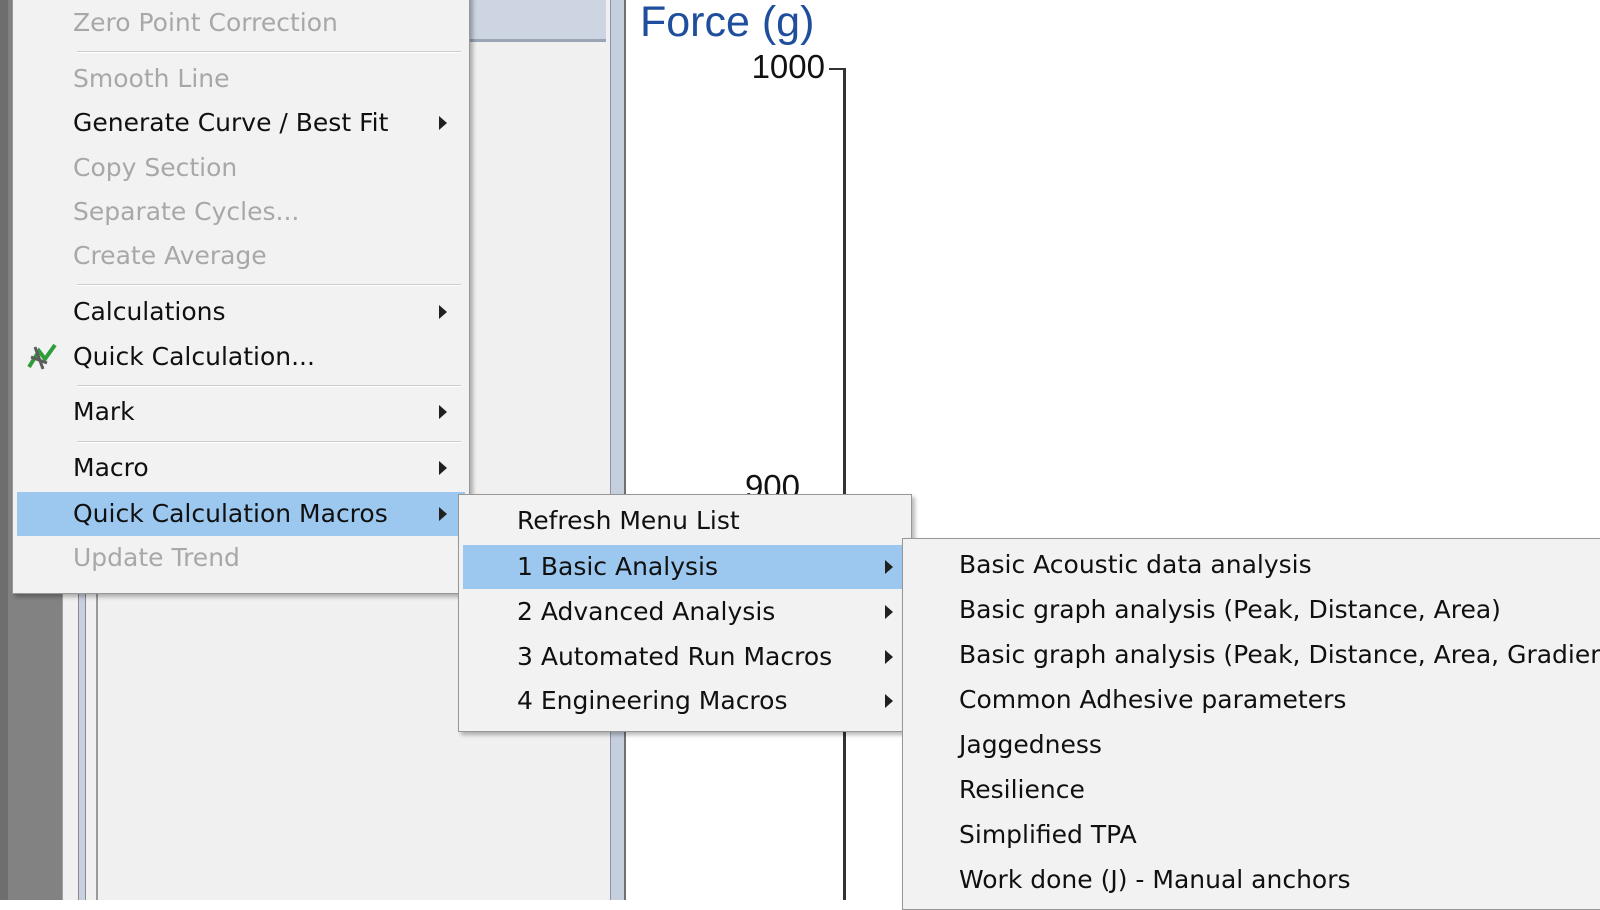 This screenshot has width=1600, height=910. Describe the element at coordinates (618, 450) in the screenshot. I see `pane-splitter` at that location.